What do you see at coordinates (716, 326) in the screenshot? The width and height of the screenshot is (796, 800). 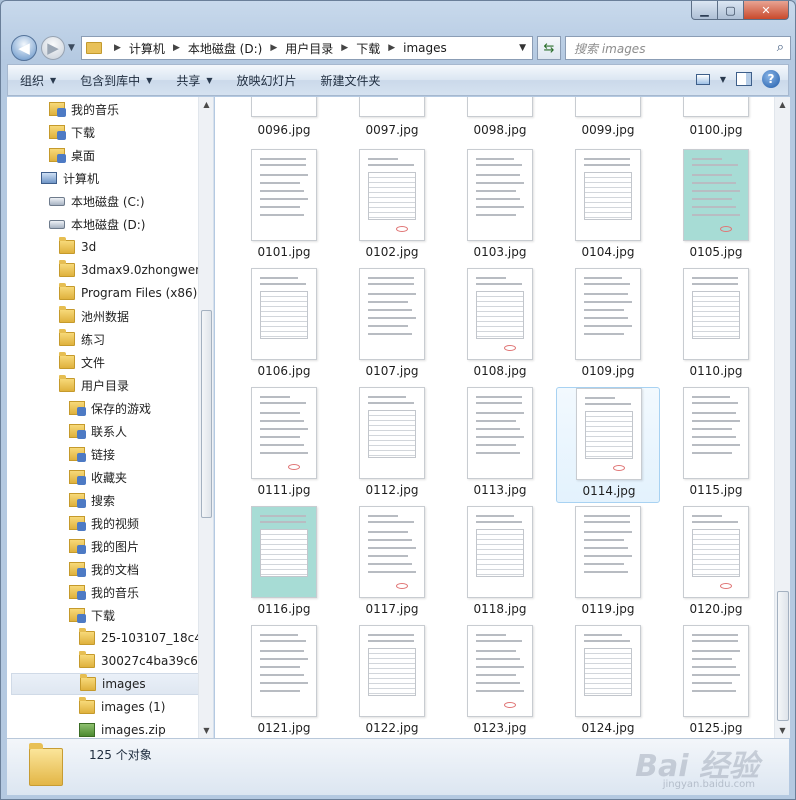 I see `file-item: 0110.jpg` at bounding box center [716, 326].